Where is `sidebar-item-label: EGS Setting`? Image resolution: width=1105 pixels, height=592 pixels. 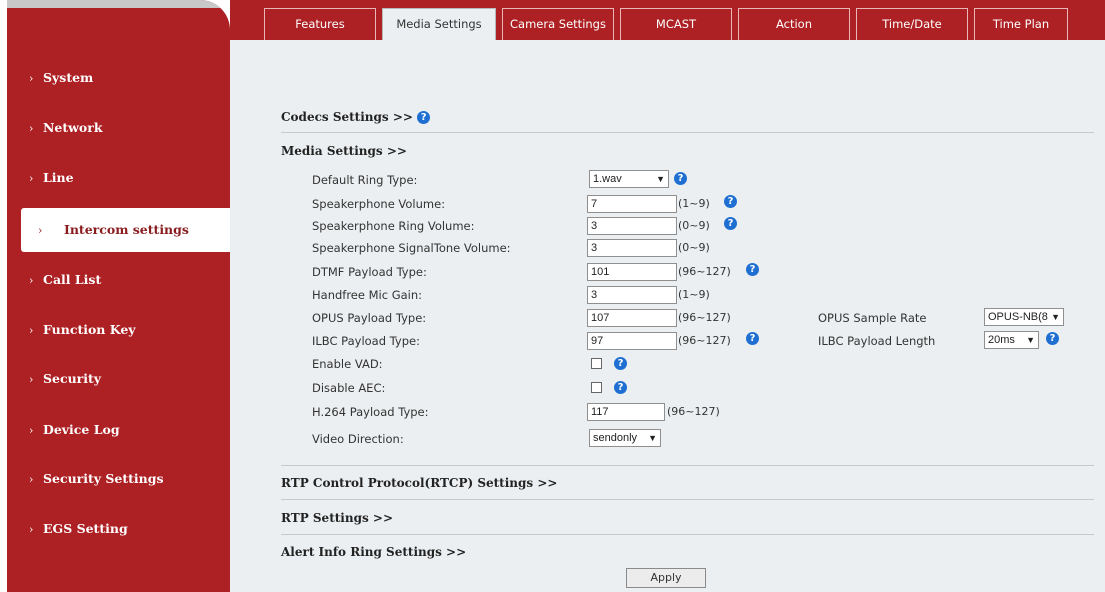 sidebar-item-label: EGS Setting is located at coordinates (85, 528).